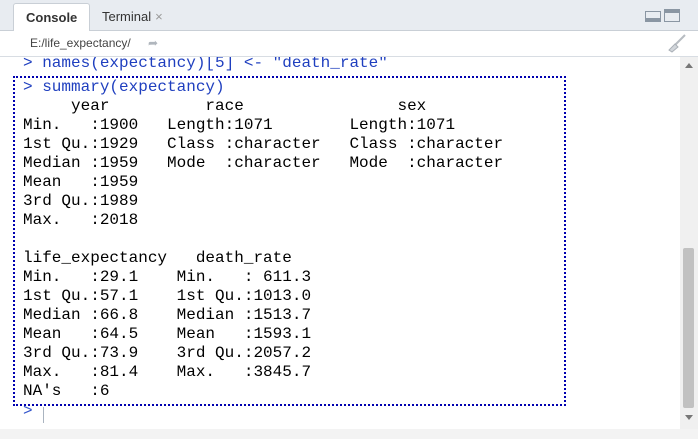 The image size is (698, 439). Describe the element at coordinates (677, 43) in the screenshot. I see `broom-icon` at that location.